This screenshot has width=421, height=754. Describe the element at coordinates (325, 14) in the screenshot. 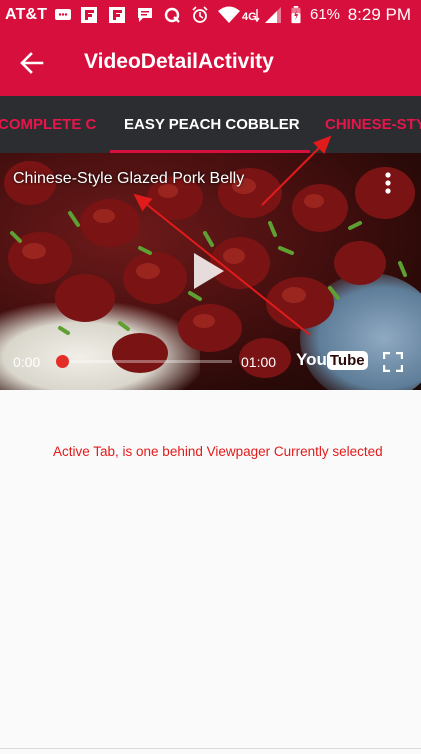

I see `battery-percent: 61%` at that location.